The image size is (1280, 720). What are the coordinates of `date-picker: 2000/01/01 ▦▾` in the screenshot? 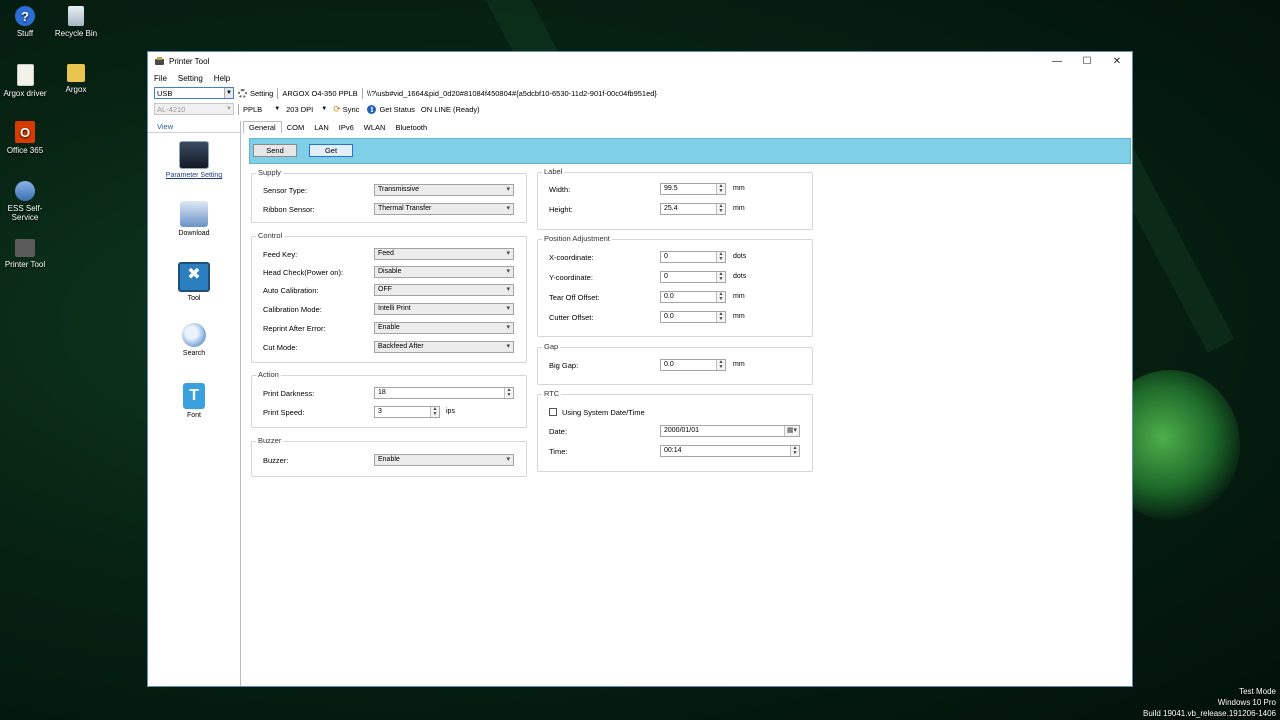 It's located at (730, 431).